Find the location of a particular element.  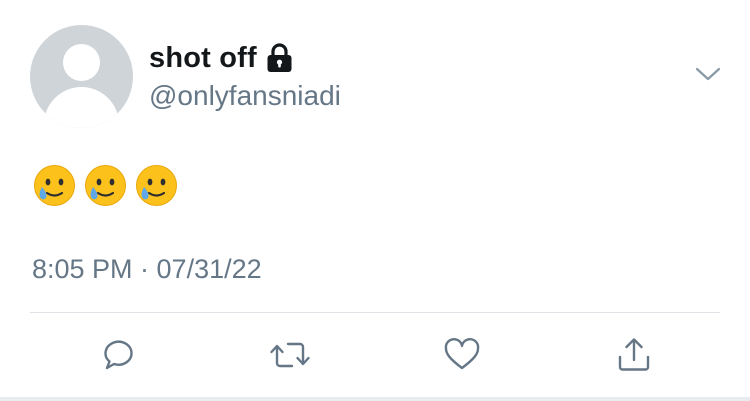

tweet-timestamp: 8:05 PM · 07/31/22 is located at coordinates (147, 269).